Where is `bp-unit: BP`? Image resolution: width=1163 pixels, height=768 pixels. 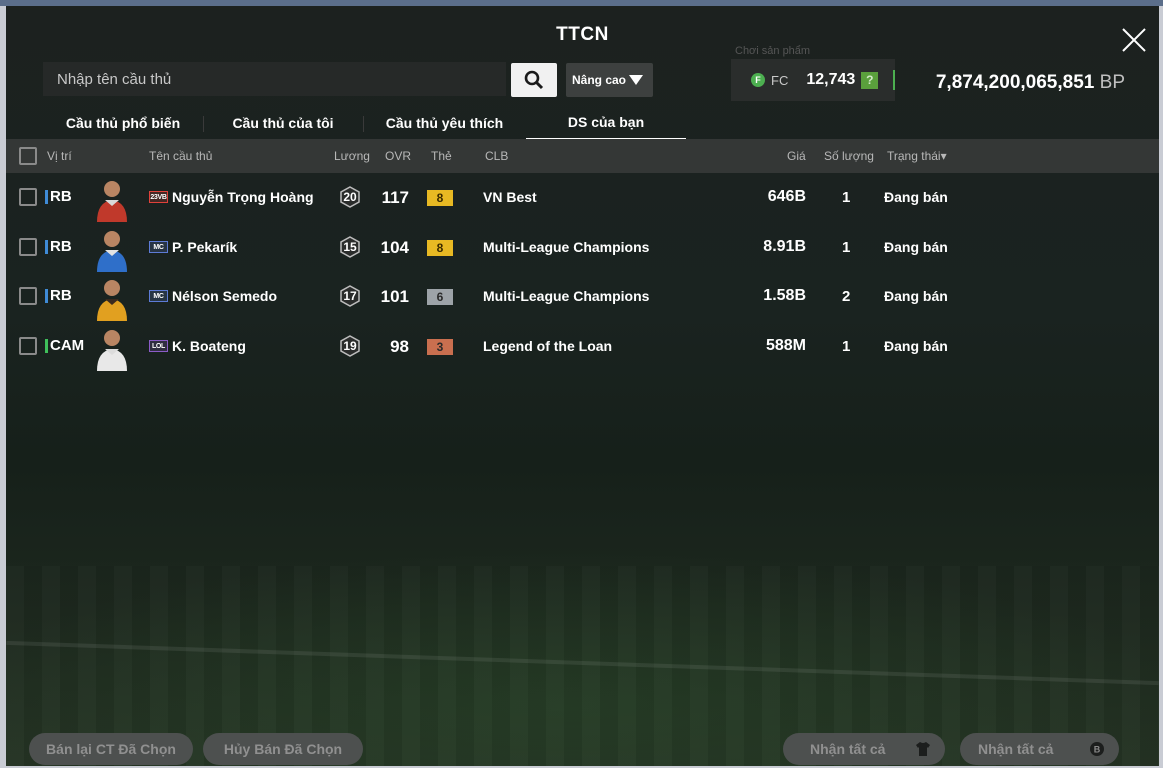 bp-unit: BP is located at coordinates (1112, 82).